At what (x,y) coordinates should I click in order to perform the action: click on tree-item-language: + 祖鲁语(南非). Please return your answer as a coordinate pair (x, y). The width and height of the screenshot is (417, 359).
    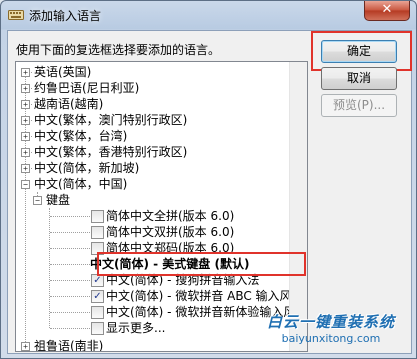
    Looking at the image, I should click on (151, 345).